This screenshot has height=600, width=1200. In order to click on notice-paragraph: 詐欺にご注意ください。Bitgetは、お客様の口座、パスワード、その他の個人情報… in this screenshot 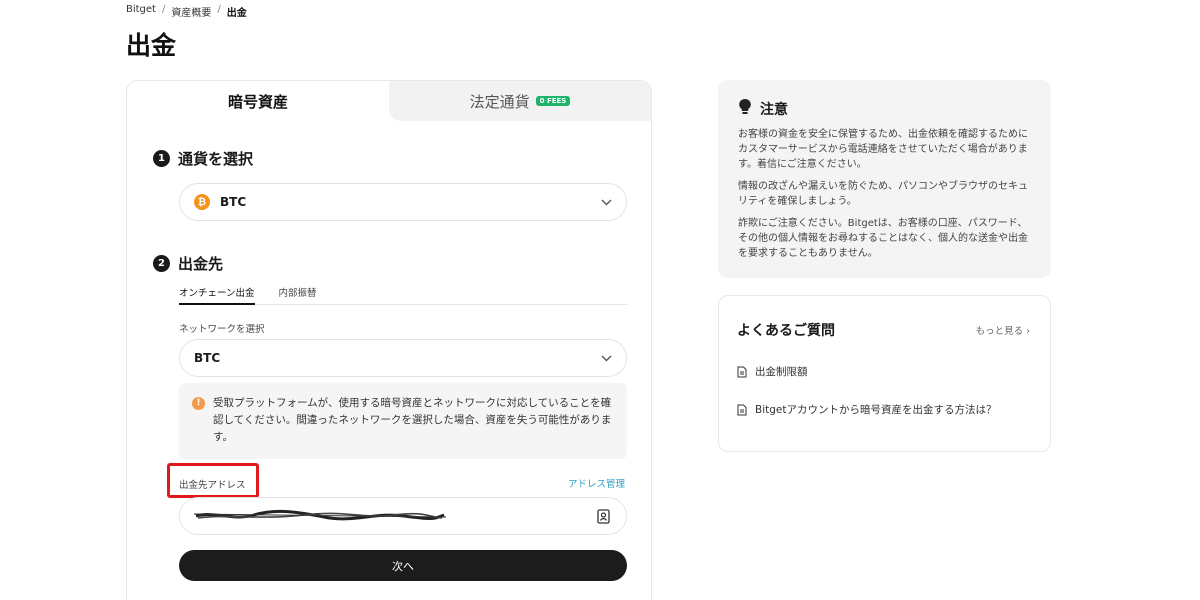, I will do `click(883, 238)`.